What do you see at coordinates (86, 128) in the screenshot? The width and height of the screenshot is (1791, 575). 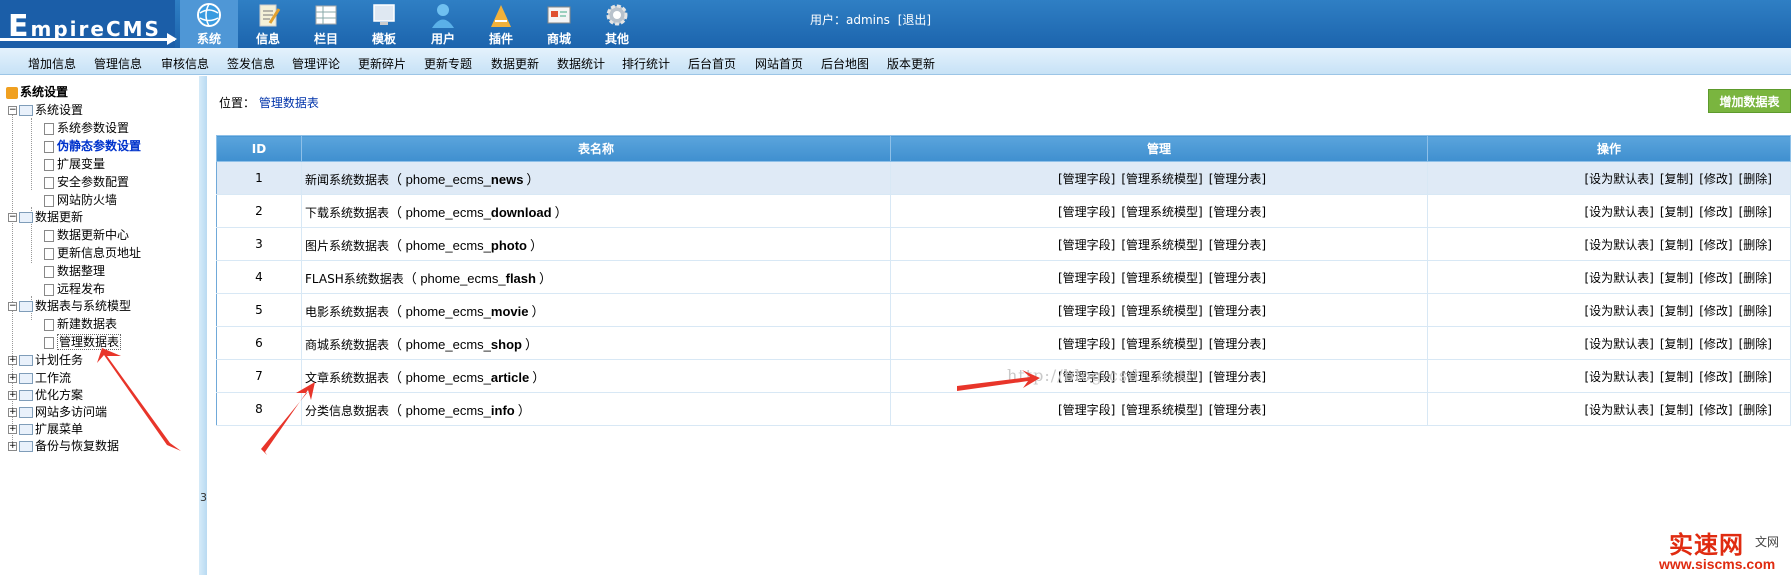 I see `tree-item-system-params: 系统参数设置` at bounding box center [86, 128].